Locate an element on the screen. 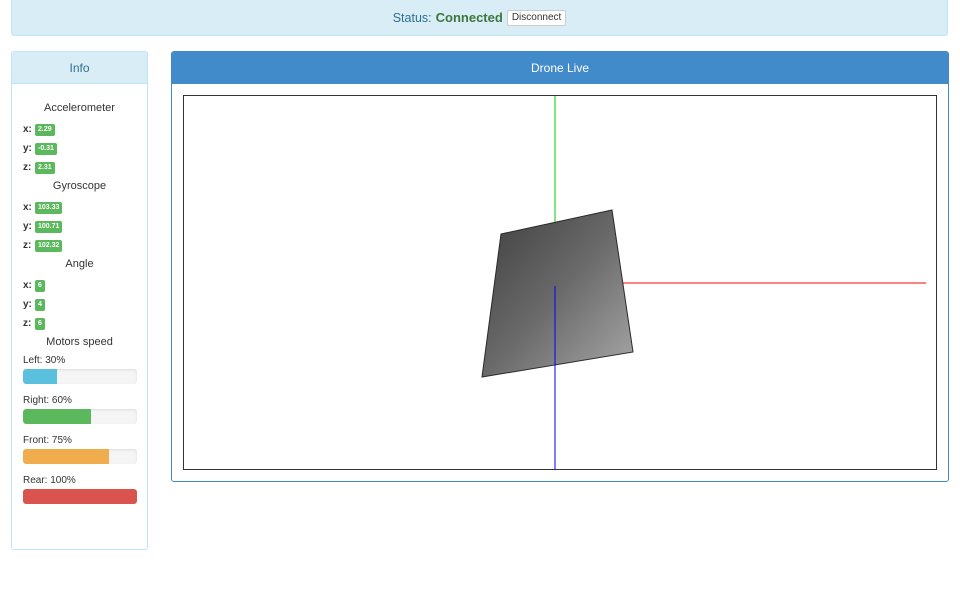 The height and width of the screenshot is (600, 960). motor-front-progress is located at coordinates (80, 456).